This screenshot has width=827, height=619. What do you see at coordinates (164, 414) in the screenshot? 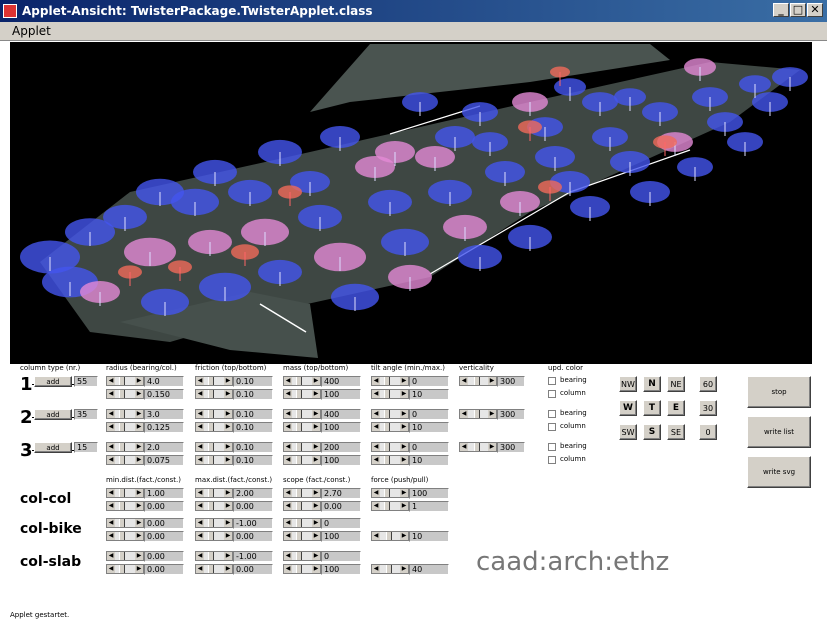
I see `radius-field-1: 3.0` at bounding box center [164, 414].